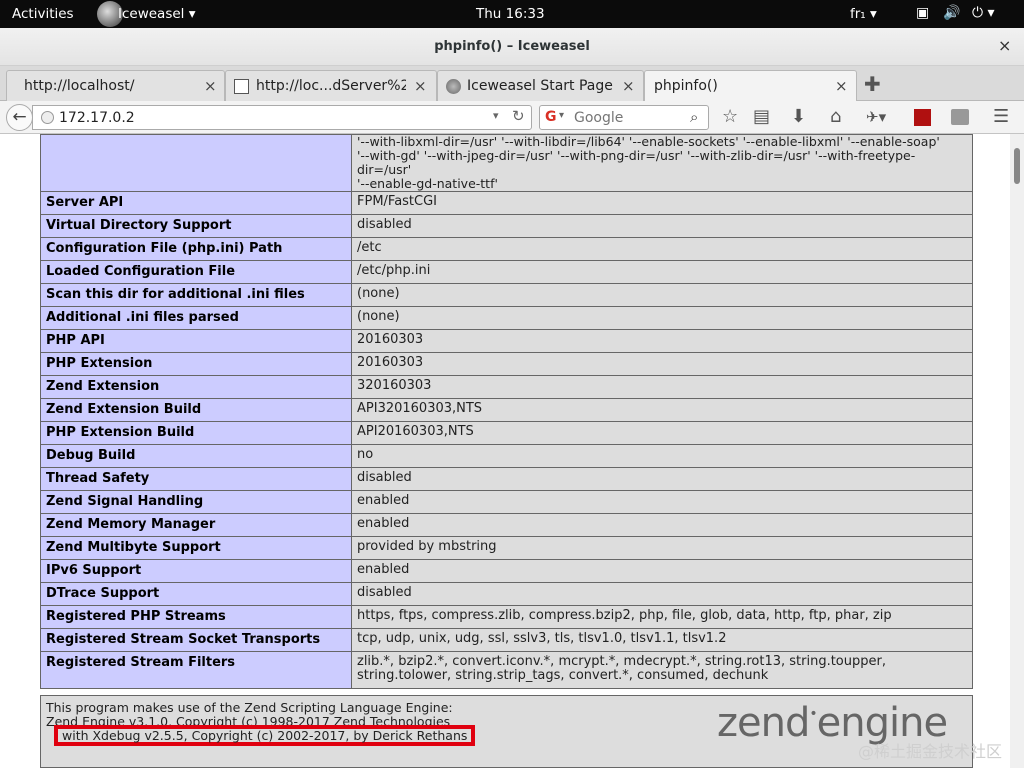  I want to click on config-key-cell: Server API, so click(196, 203).